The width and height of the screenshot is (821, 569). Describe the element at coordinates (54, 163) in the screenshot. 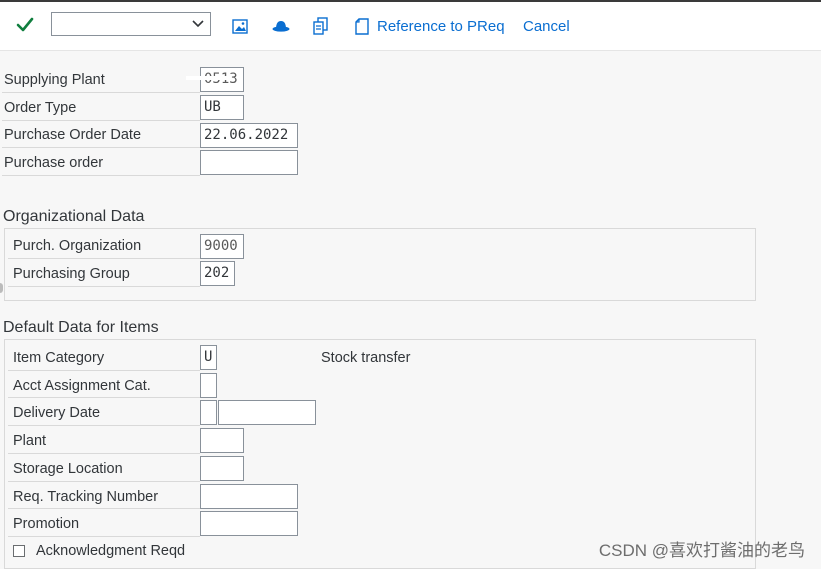

I see `purchase-order-label: Purchase order` at that location.